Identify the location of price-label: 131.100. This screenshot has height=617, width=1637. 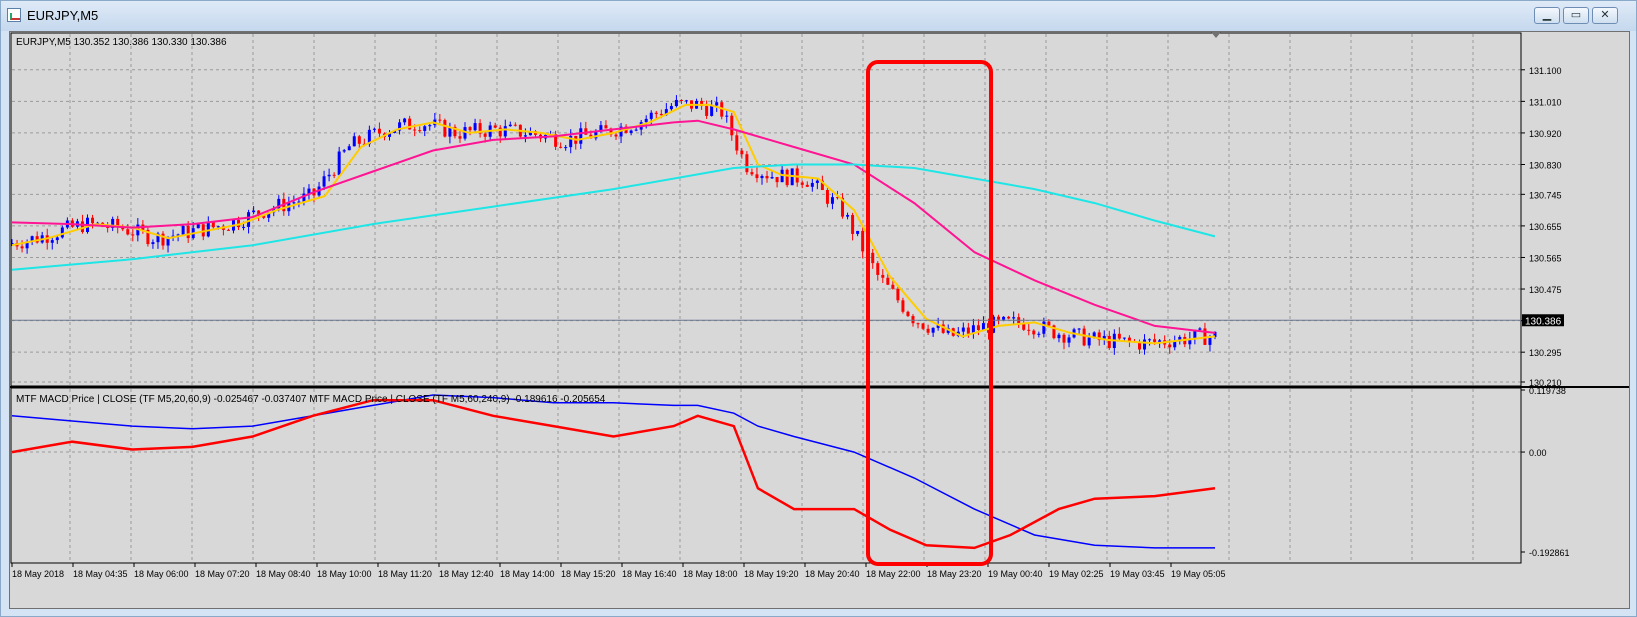
(1545, 71).